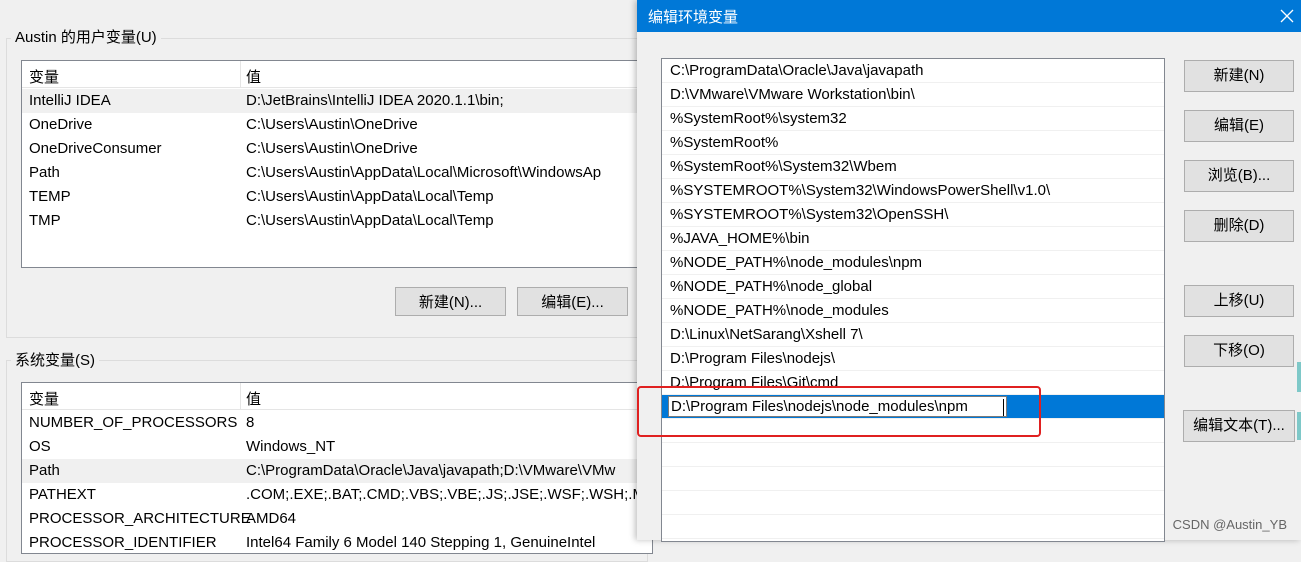 The height and width of the screenshot is (562, 1301). I want to click on var-name: OneDrive, so click(61, 124).